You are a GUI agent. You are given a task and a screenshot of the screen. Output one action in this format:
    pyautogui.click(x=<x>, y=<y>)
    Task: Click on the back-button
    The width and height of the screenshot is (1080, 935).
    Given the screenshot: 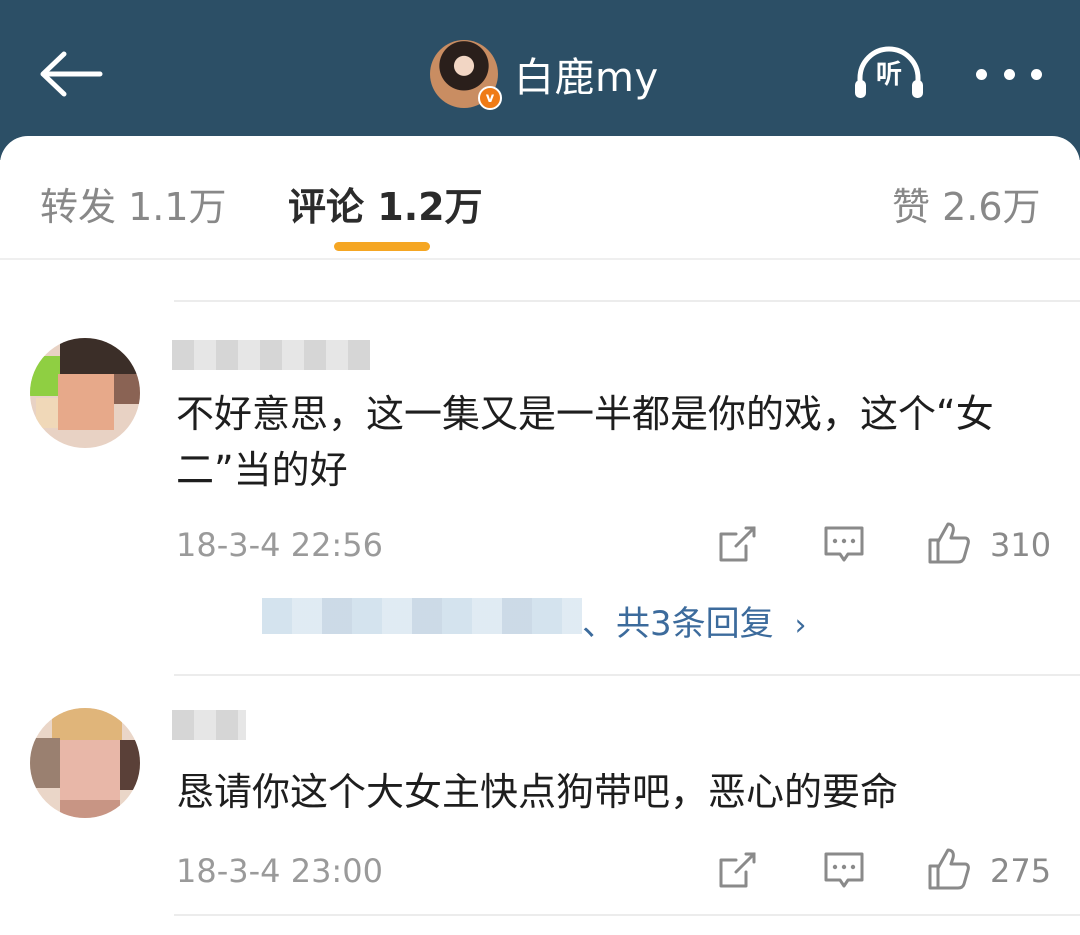 What is the action you would take?
    pyautogui.click(x=71, y=74)
    